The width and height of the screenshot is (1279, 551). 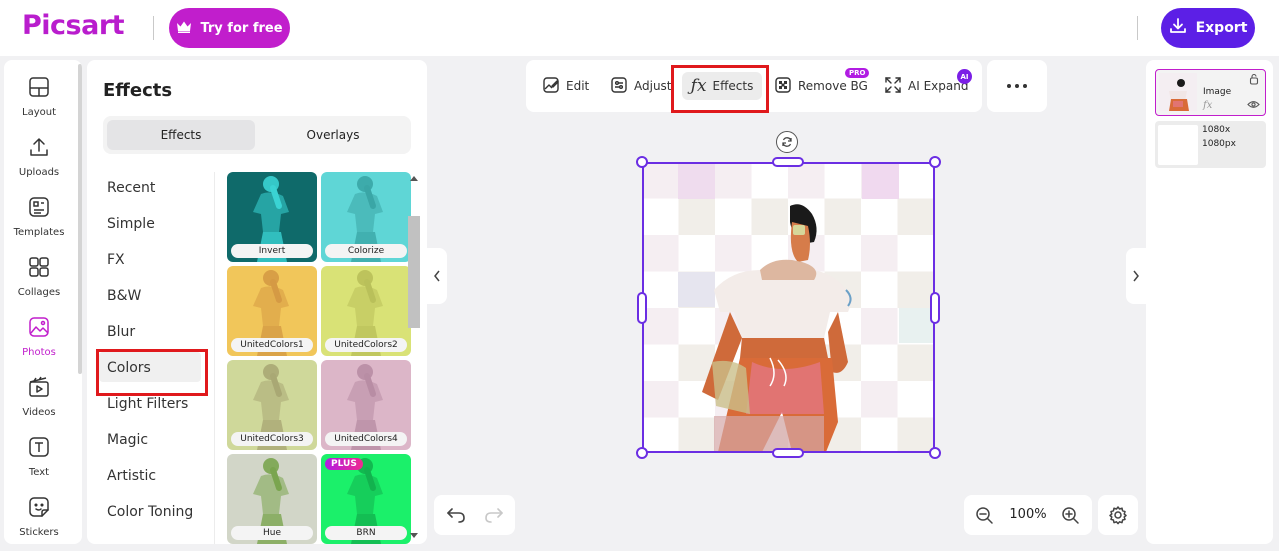 I want to click on scrollbar-thumb, so click(x=414, y=272).